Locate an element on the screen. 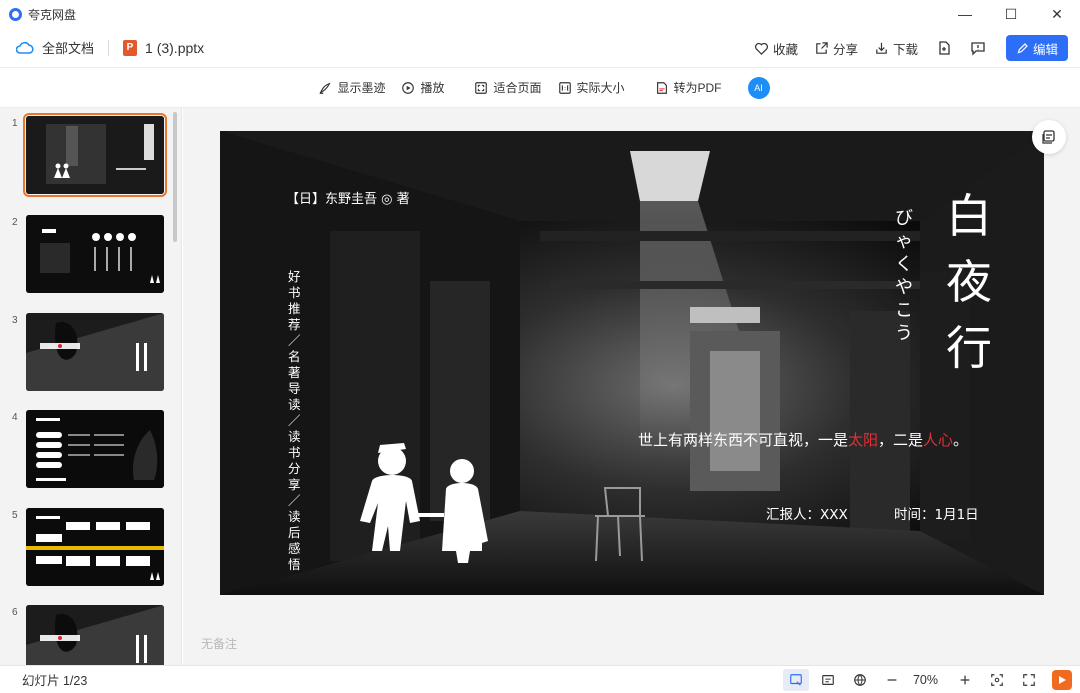 This screenshot has height=693, width=1080. quote-text: 。 is located at coordinates (961, 440).